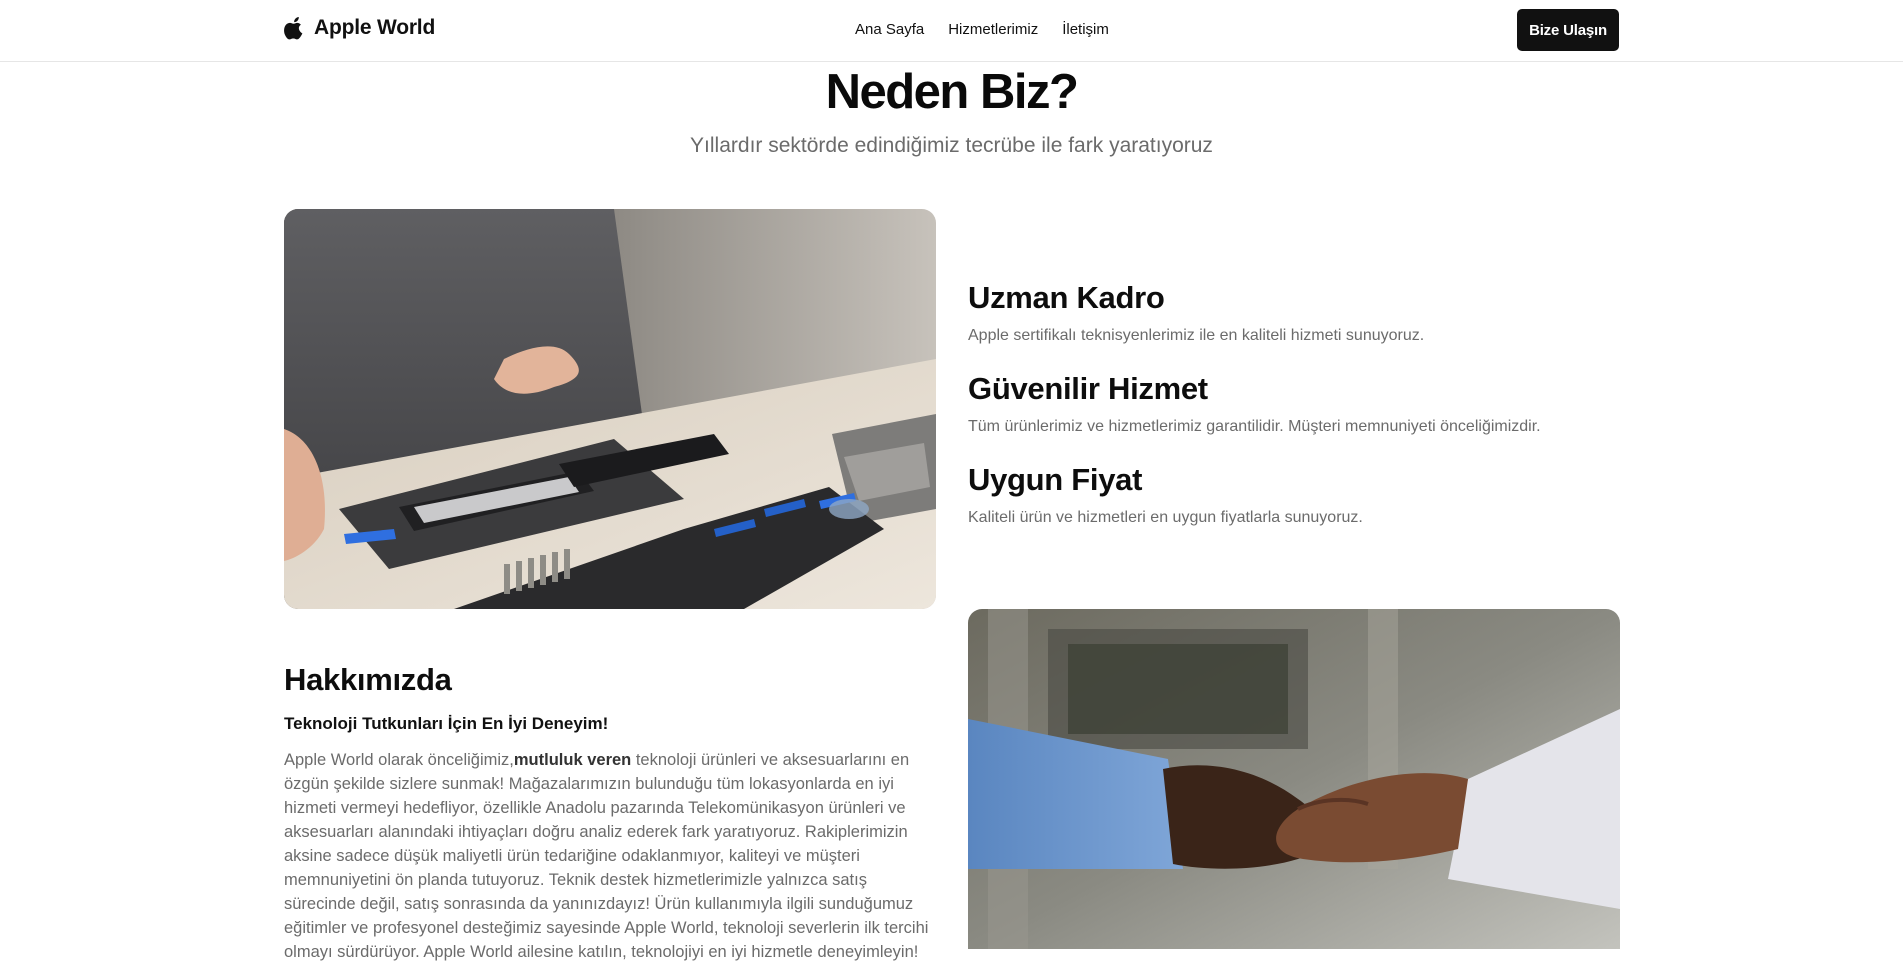  What do you see at coordinates (1085, 29) in the screenshot?
I see `nav-link-contact: İletişim` at bounding box center [1085, 29].